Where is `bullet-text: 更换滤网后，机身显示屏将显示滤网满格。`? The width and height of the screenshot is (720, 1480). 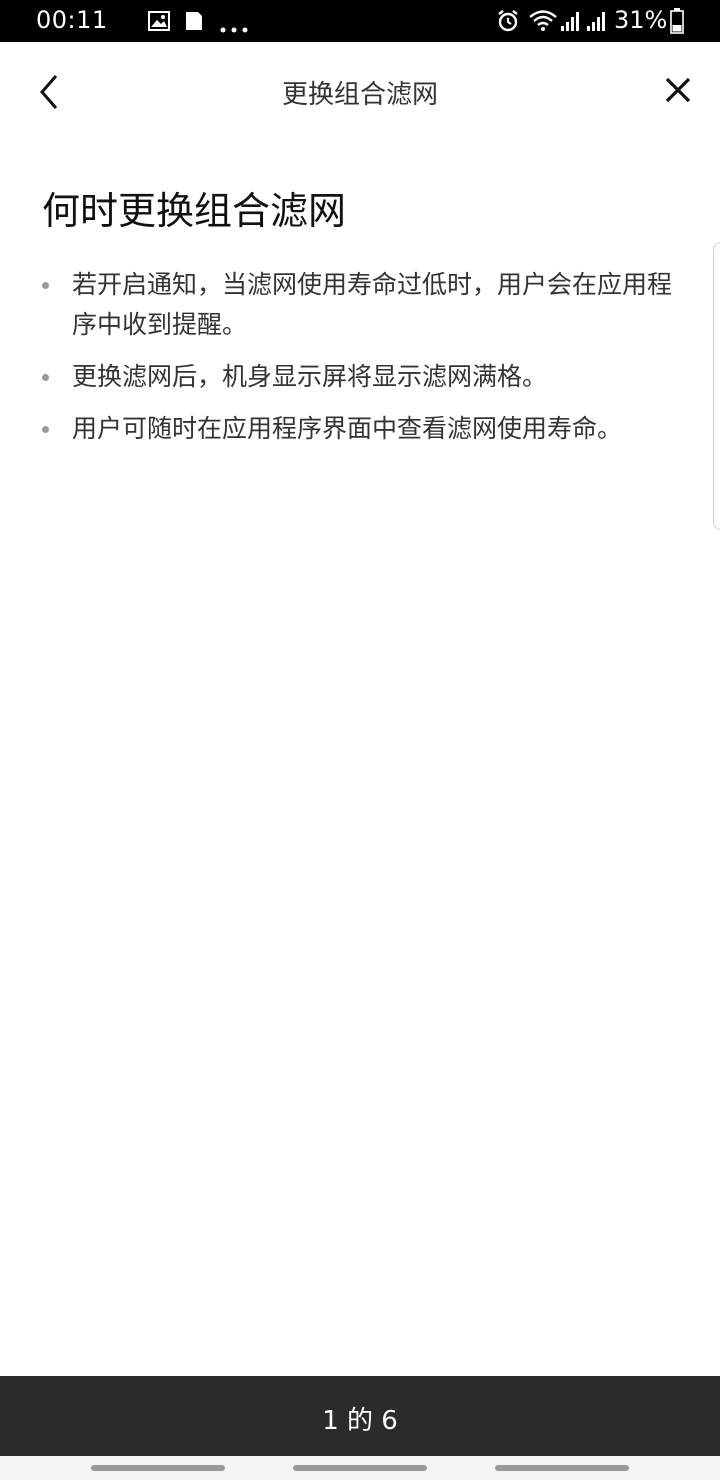 bullet-text: 更换滤网后，机身显示屏将显示滤网满格。 is located at coordinates (310, 376).